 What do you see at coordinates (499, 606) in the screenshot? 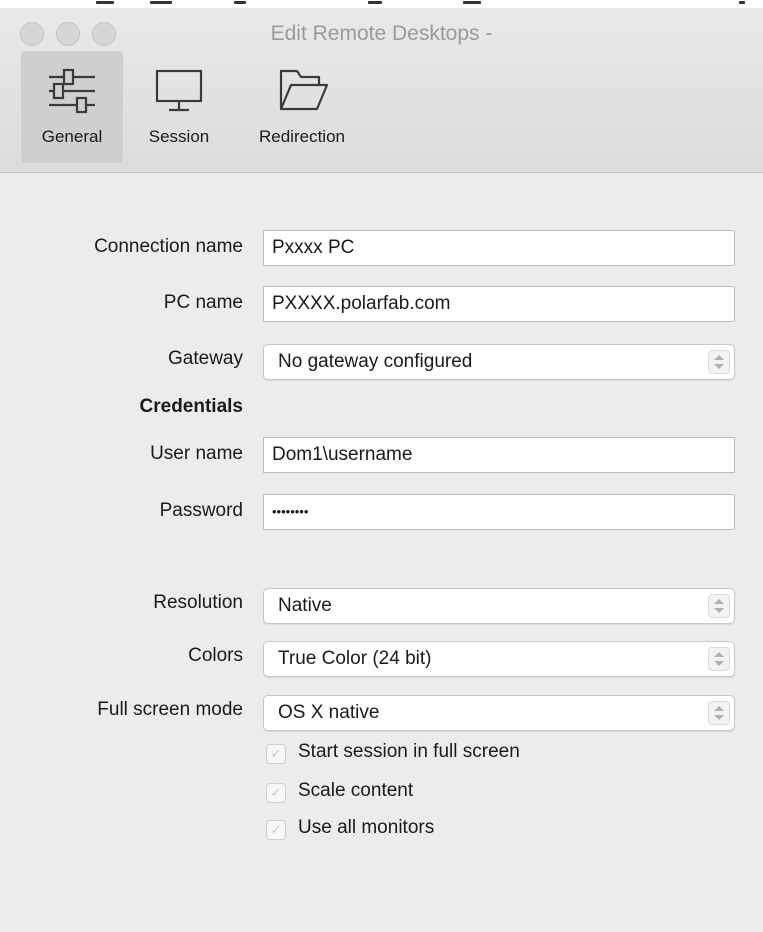
I see `resolution-select: Native` at bounding box center [499, 606].